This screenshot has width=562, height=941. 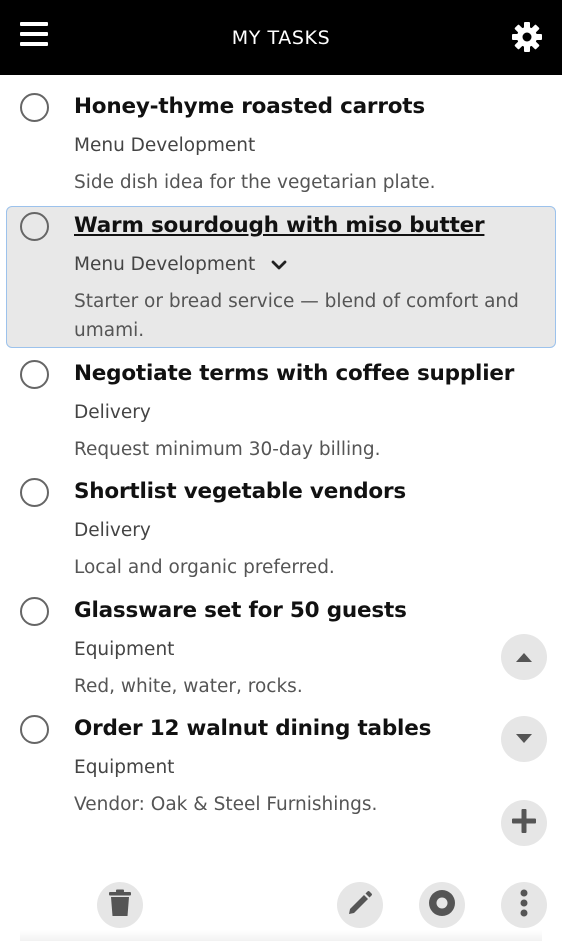 I want to click on task-note: Request minimum 30-day billing., so click(x=227, y=449).